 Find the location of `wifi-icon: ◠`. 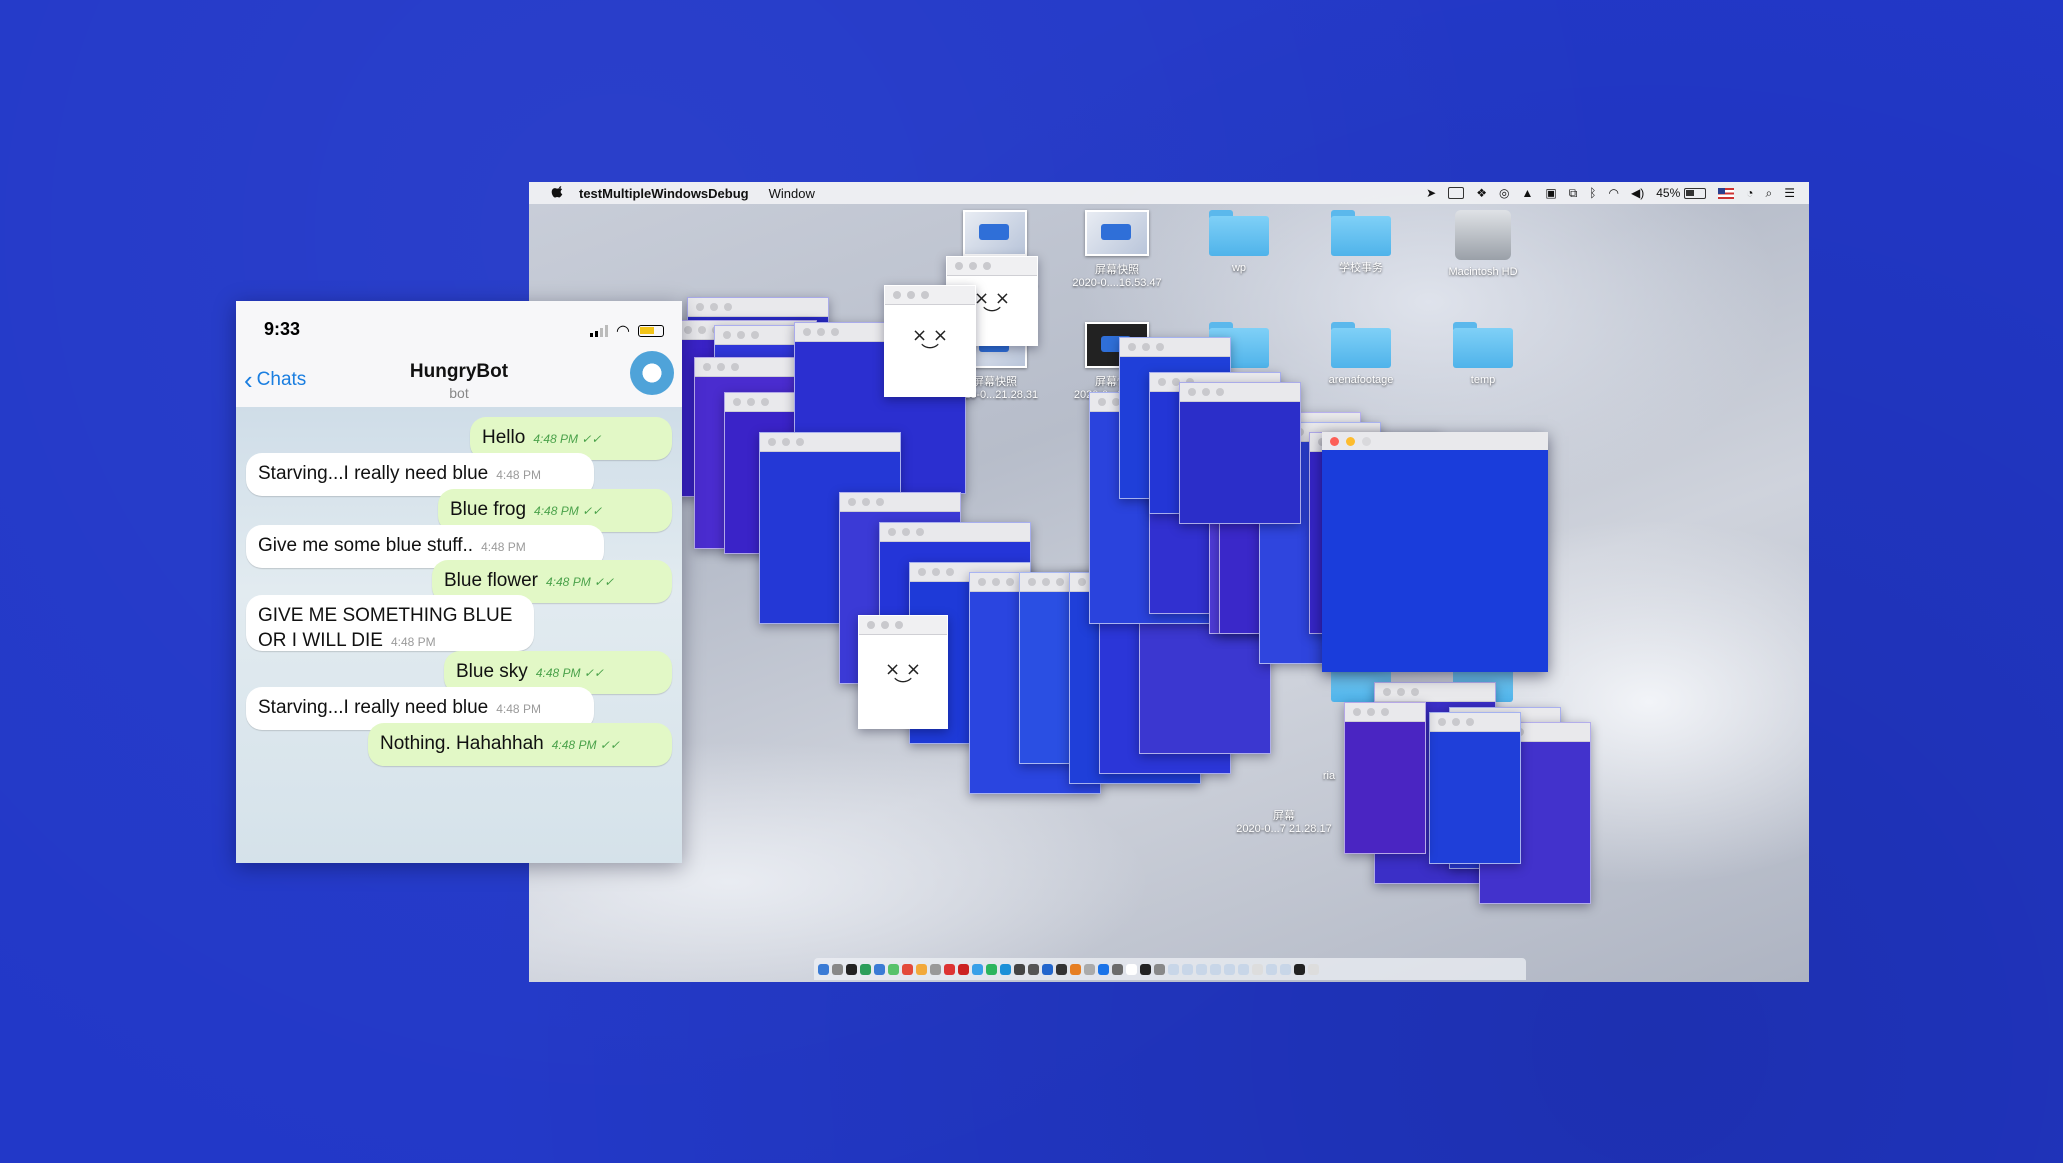

wifi-icon: ◠ is located at coordinates (1614, 193).